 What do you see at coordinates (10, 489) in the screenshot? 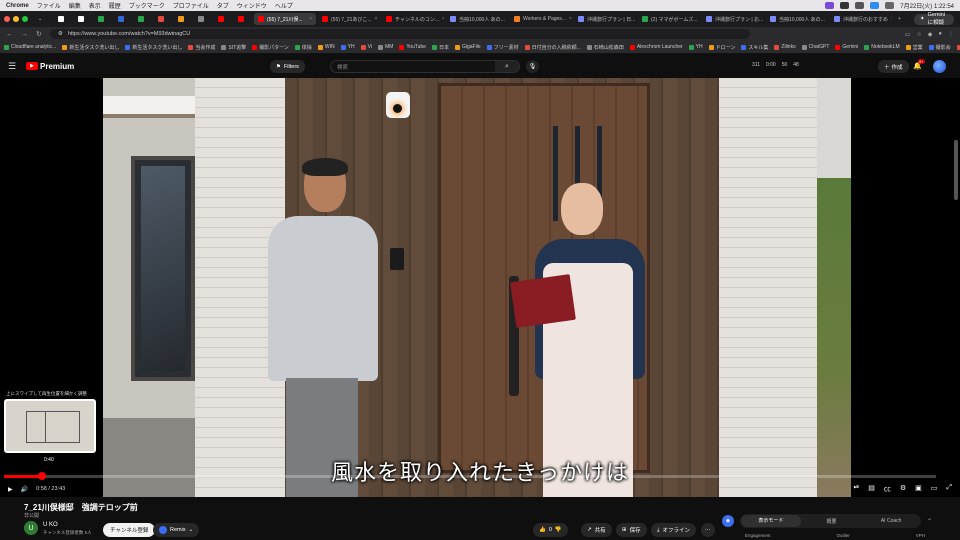
I see `play-icon: ▶` at bounding box center [10, 489].